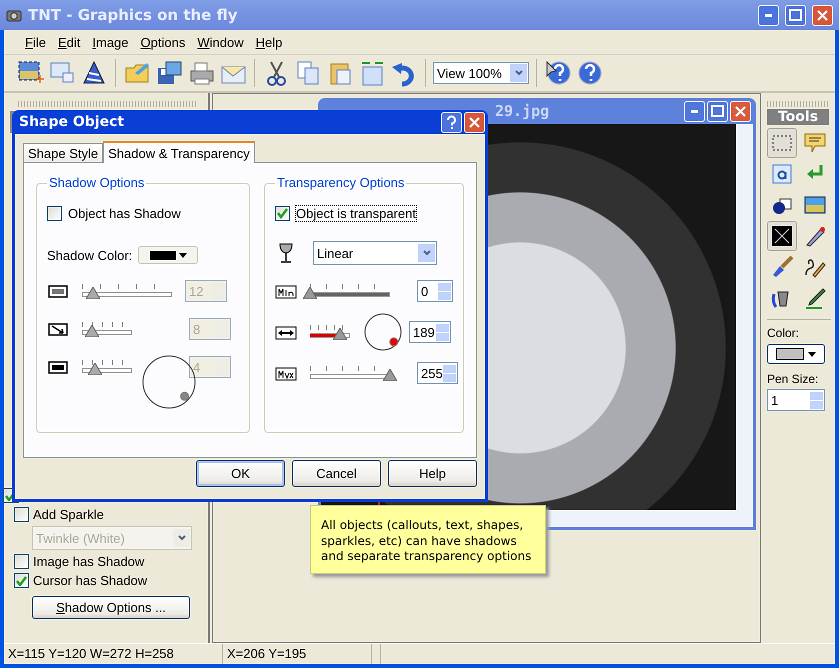  I want to click on window-title: 29.jpg, so click(522, 111).